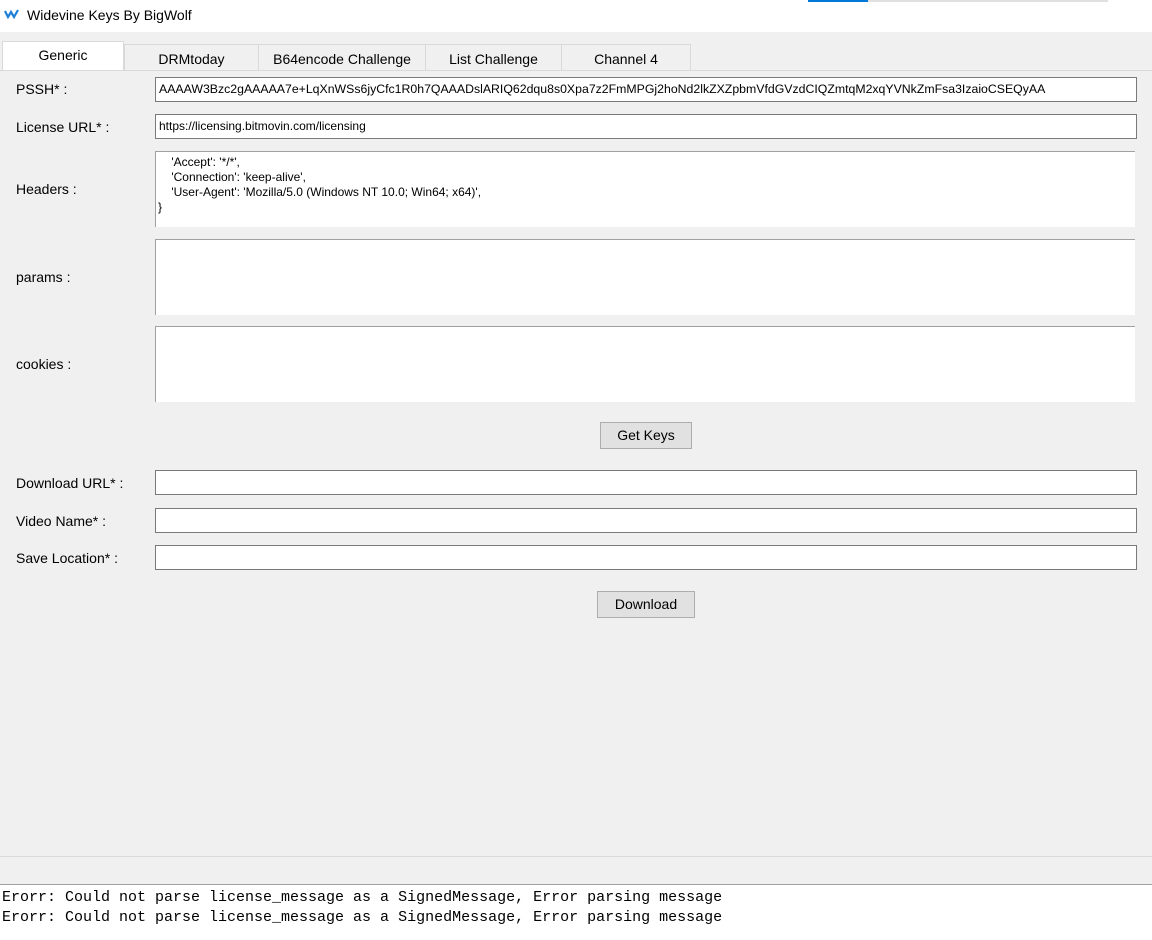 The height and width of the screenshot is (940, 1152). What do you see at coordinates (109, 15) in the screenshot?
I see `window-title: Widevine Keys By BigWolf` at bounding box center [109, 15].